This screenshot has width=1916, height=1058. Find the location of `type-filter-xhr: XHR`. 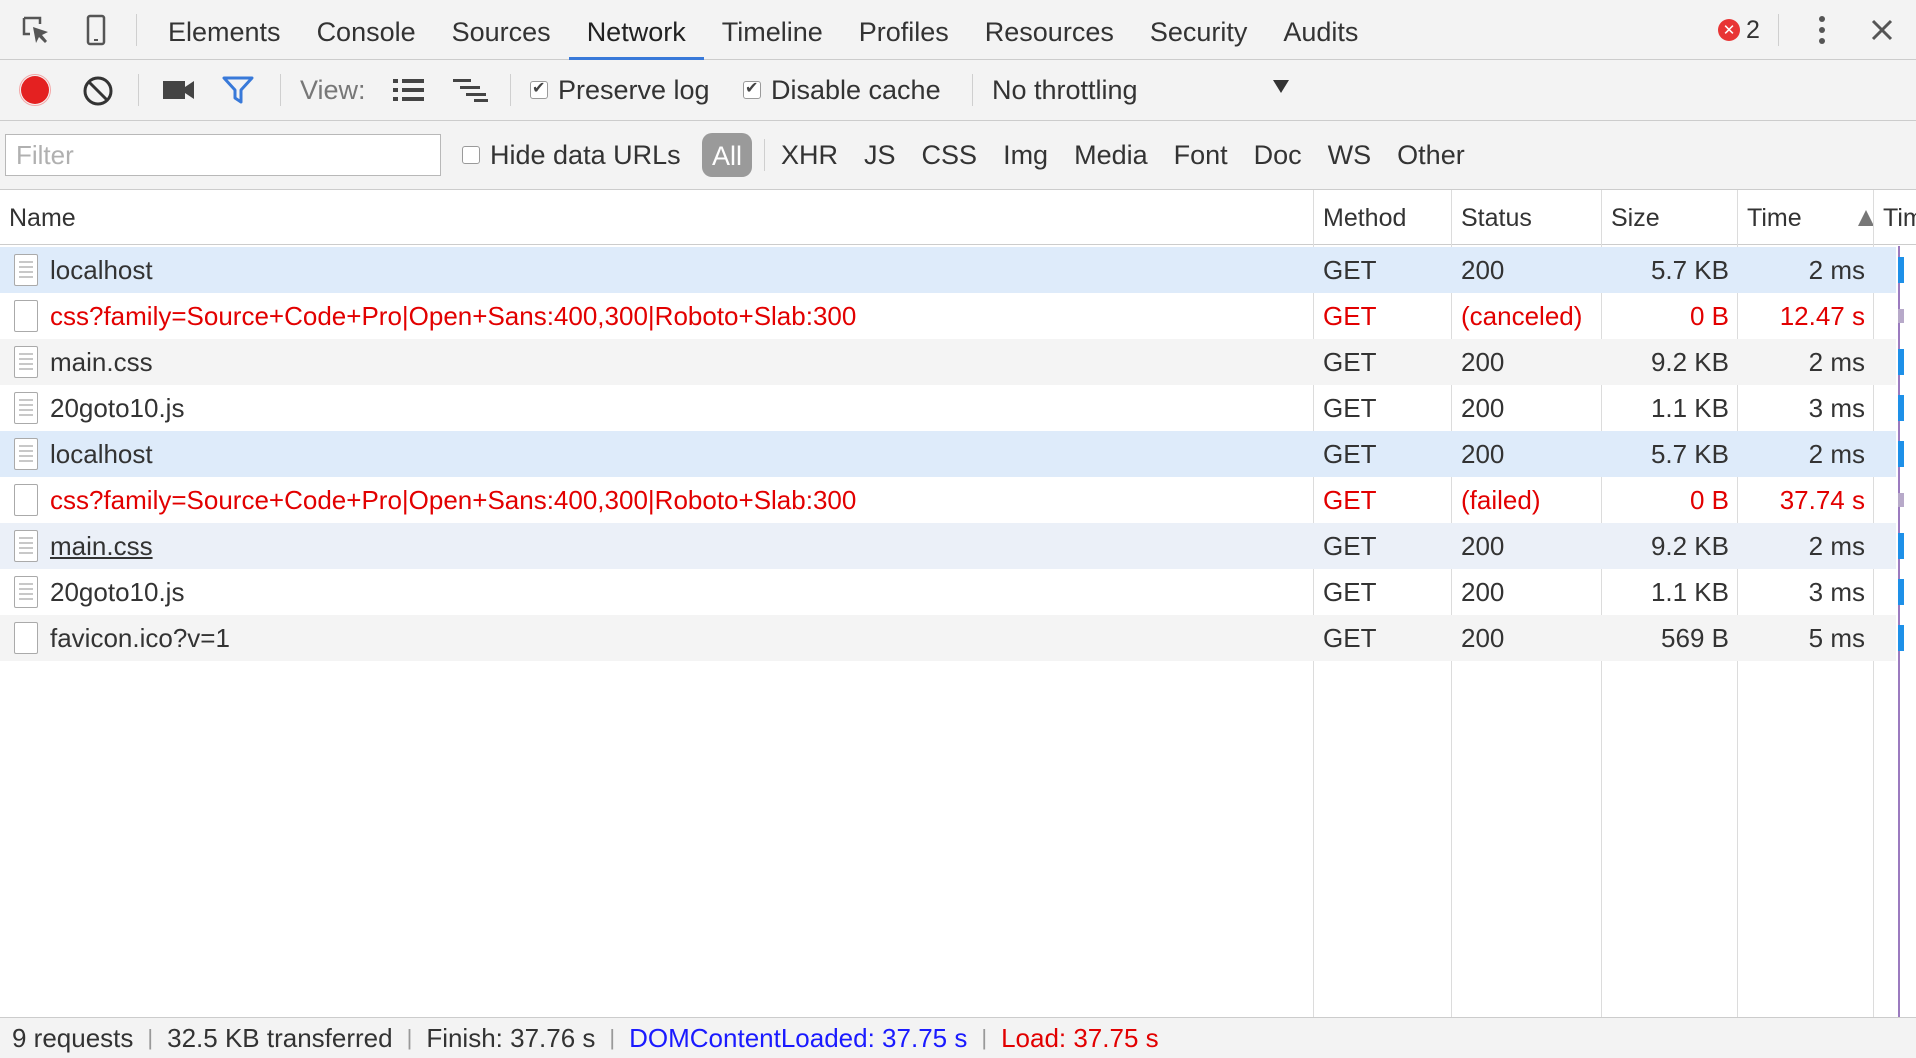

type-filter-xhr: XHR is located at coordinates (809, 155).